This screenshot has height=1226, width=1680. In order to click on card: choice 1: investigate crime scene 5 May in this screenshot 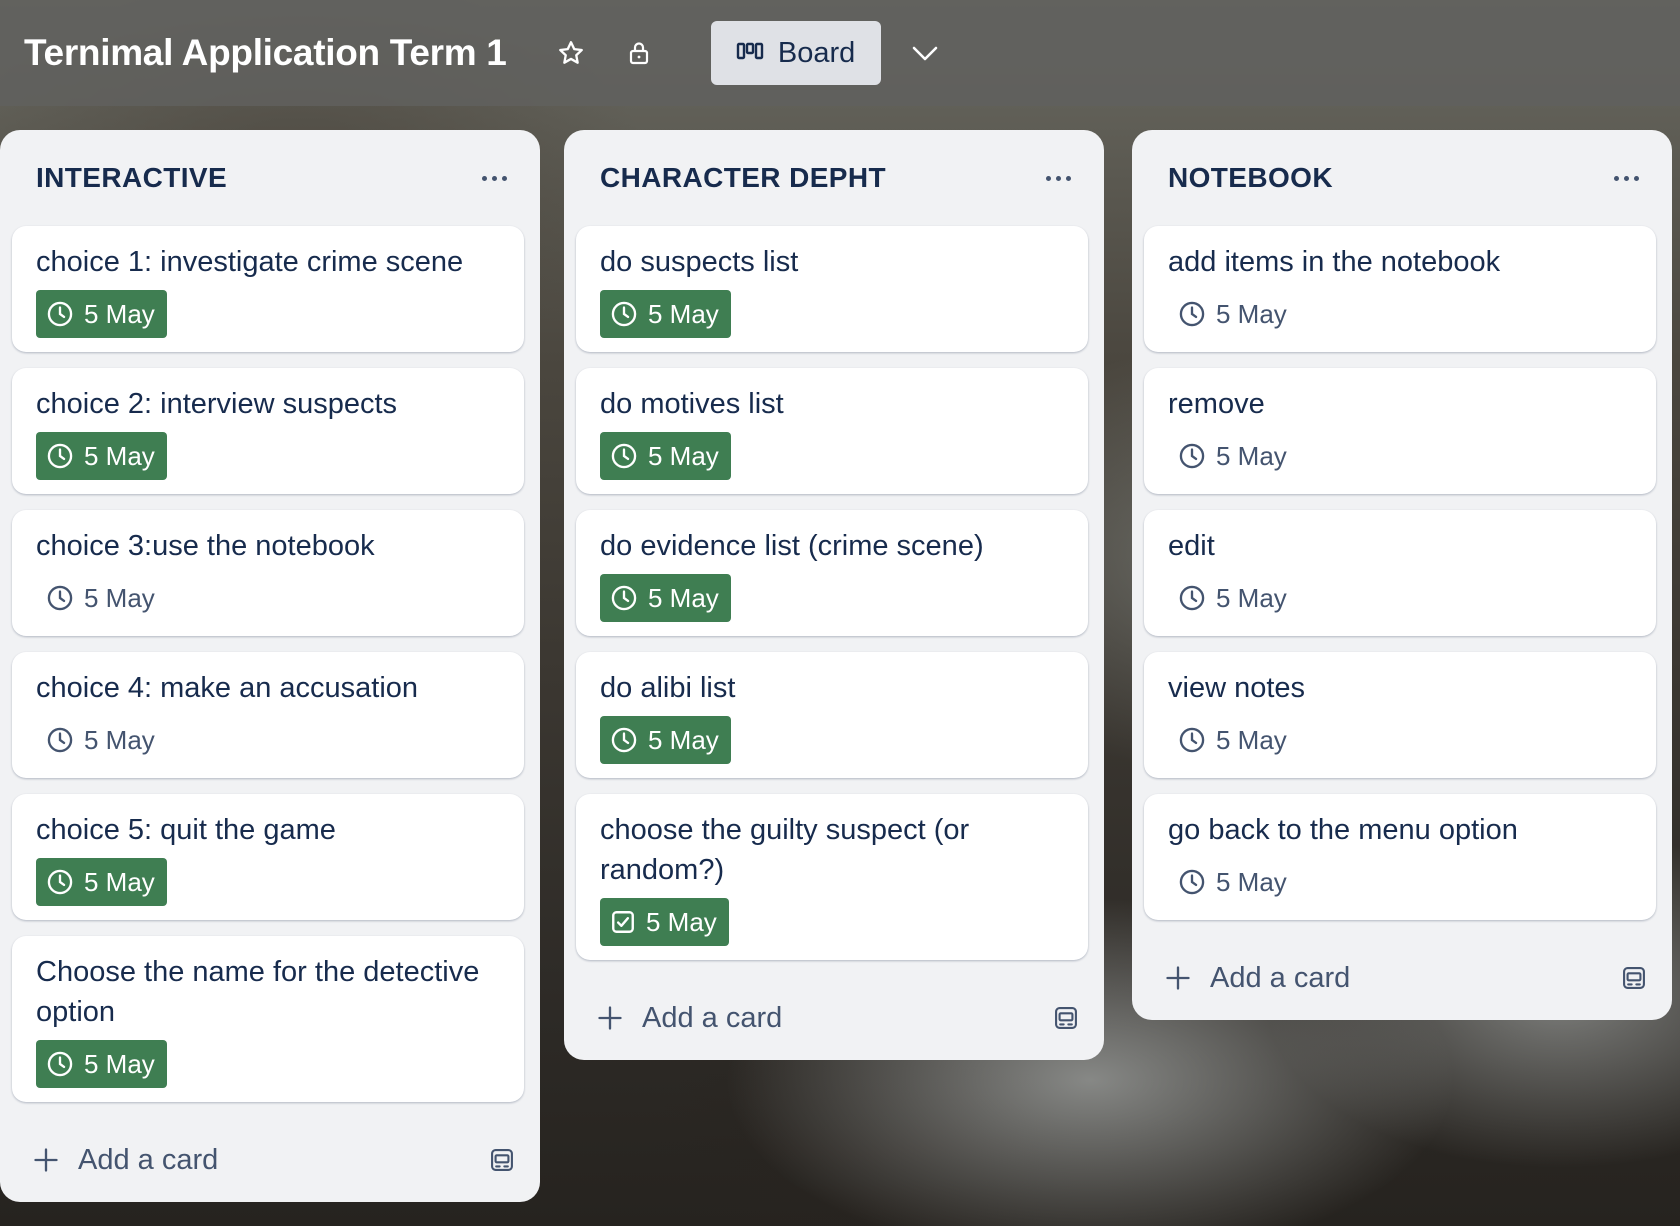, I will do `click(268, 289)`.